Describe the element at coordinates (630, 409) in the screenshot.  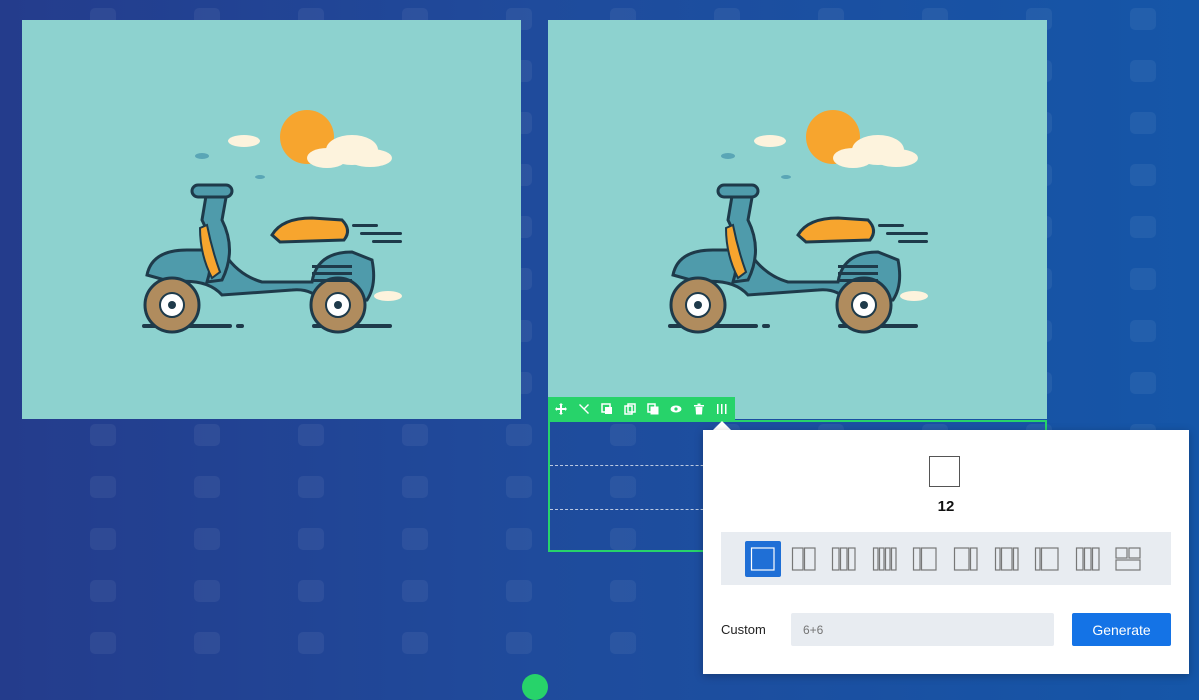
I see `duplicate-icon` at that location.